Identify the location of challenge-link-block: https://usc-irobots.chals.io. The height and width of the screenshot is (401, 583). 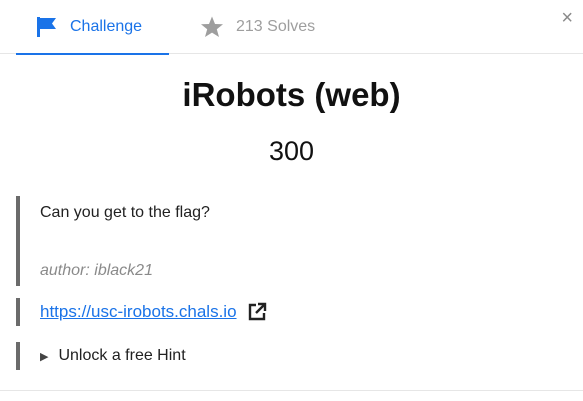
(141, 312).